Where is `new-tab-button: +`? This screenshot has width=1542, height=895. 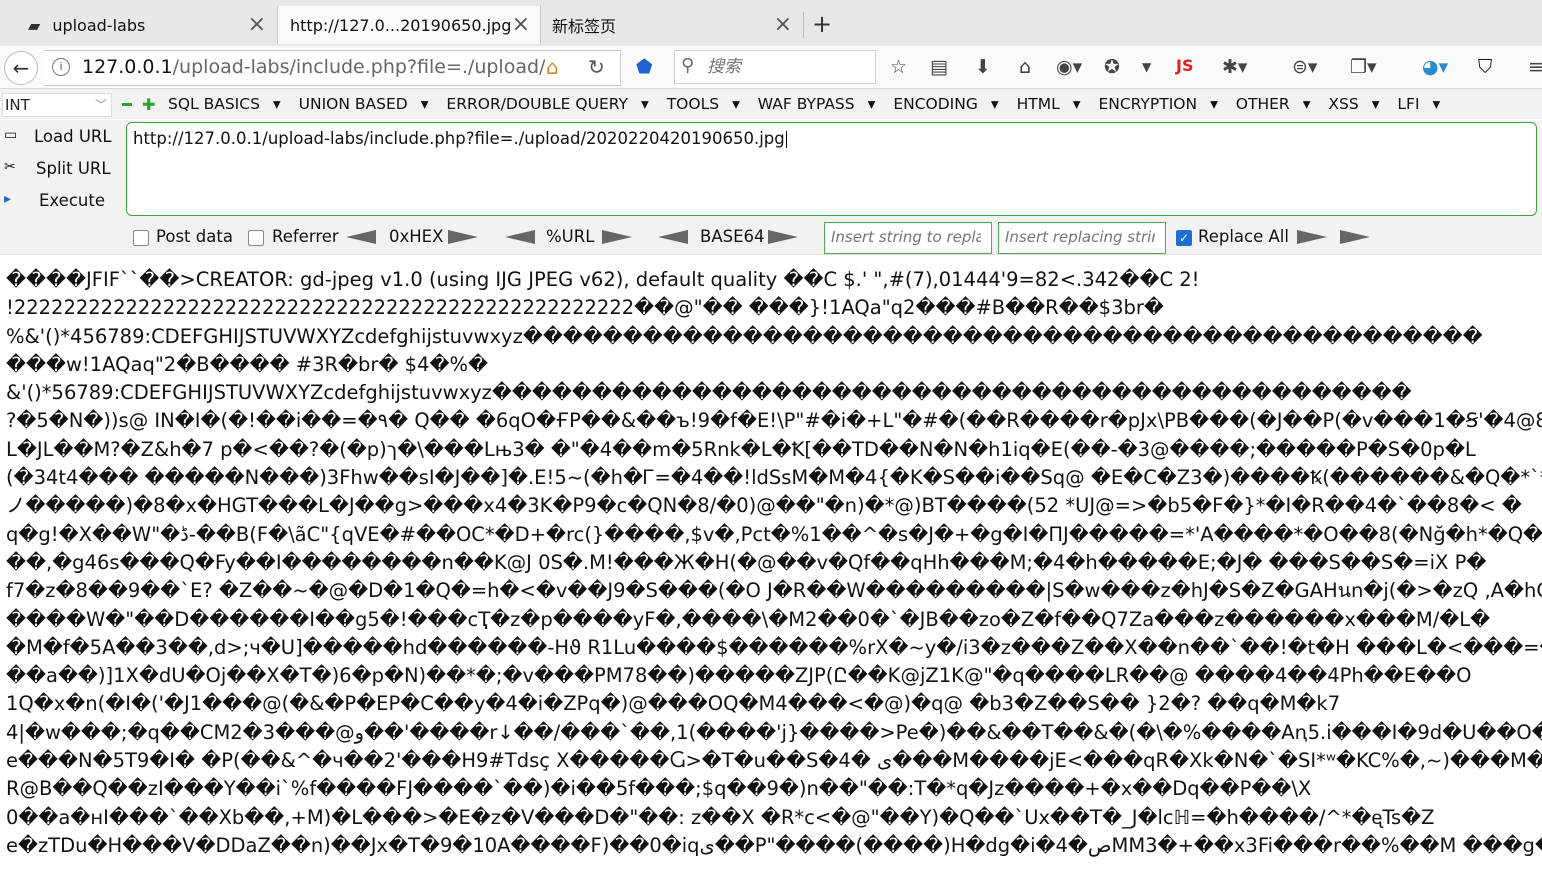 new-tab-button: + is located at coordinates (822, 24).